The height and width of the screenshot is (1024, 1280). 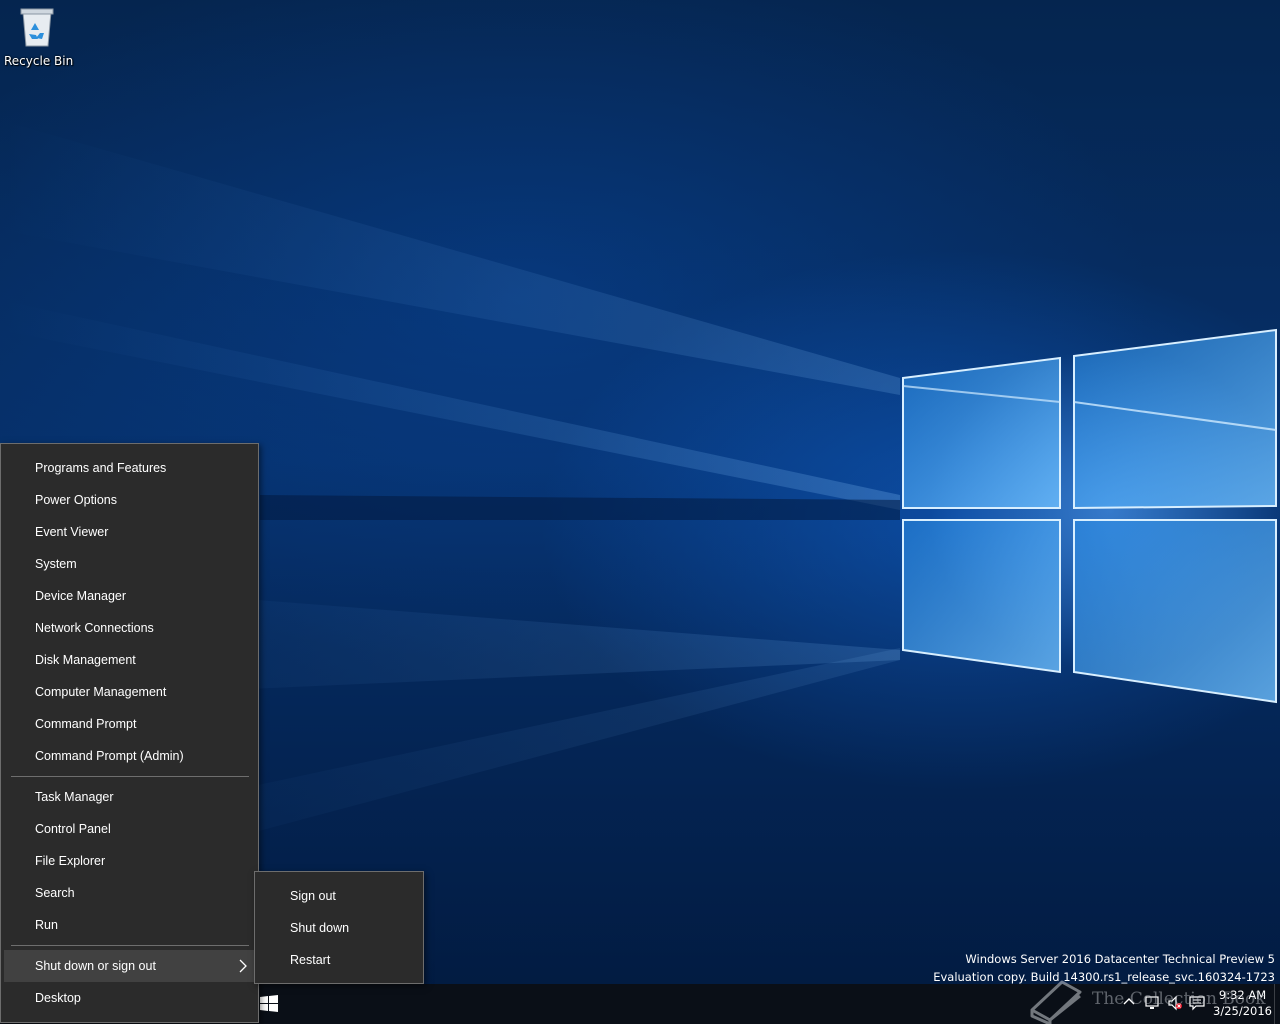 I want to click on menu-item-event-viewer: Event Viewer, so click(x=129, y=532).